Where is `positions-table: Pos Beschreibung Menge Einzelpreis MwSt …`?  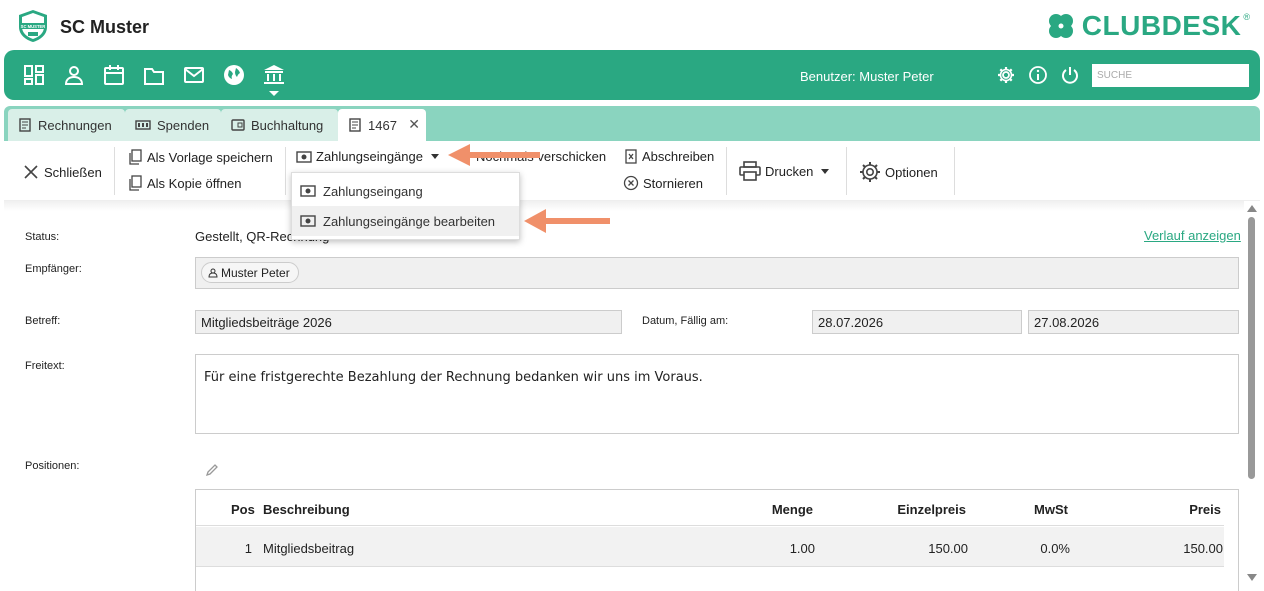
positions-table: Pos Beschreibung Menge Einzelpreis MwSt … is located at coordinates (717, 540).